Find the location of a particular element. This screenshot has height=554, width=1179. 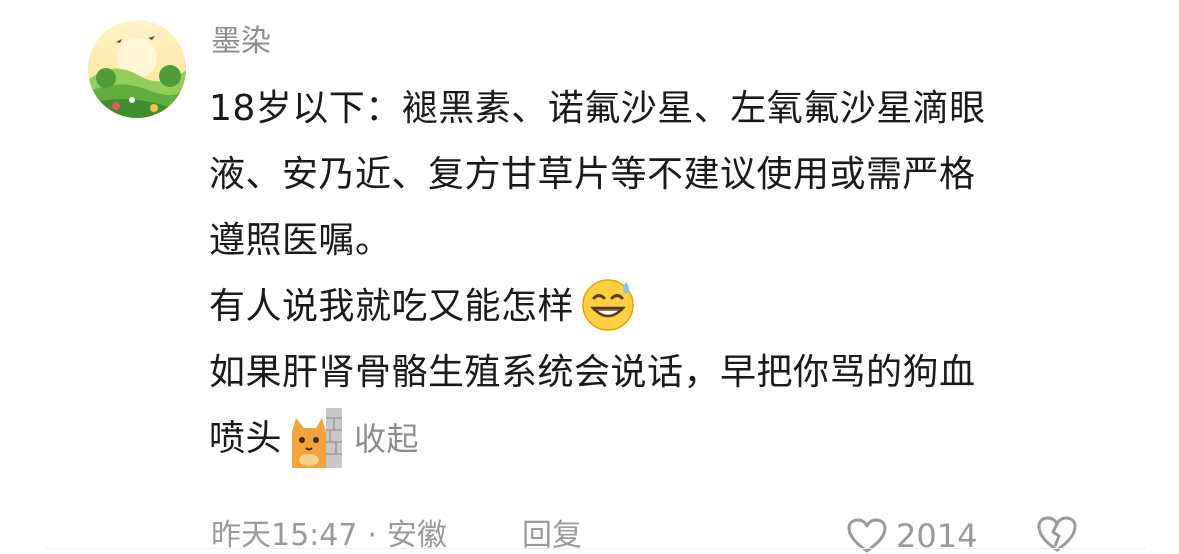

avatar is located at coordinates (137, 69).